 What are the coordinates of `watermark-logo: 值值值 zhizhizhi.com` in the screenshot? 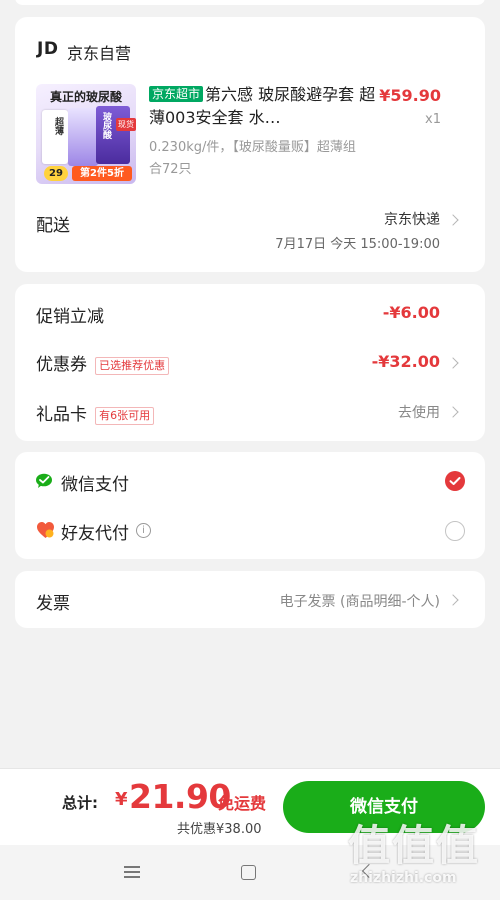 It's located at (423, 853).